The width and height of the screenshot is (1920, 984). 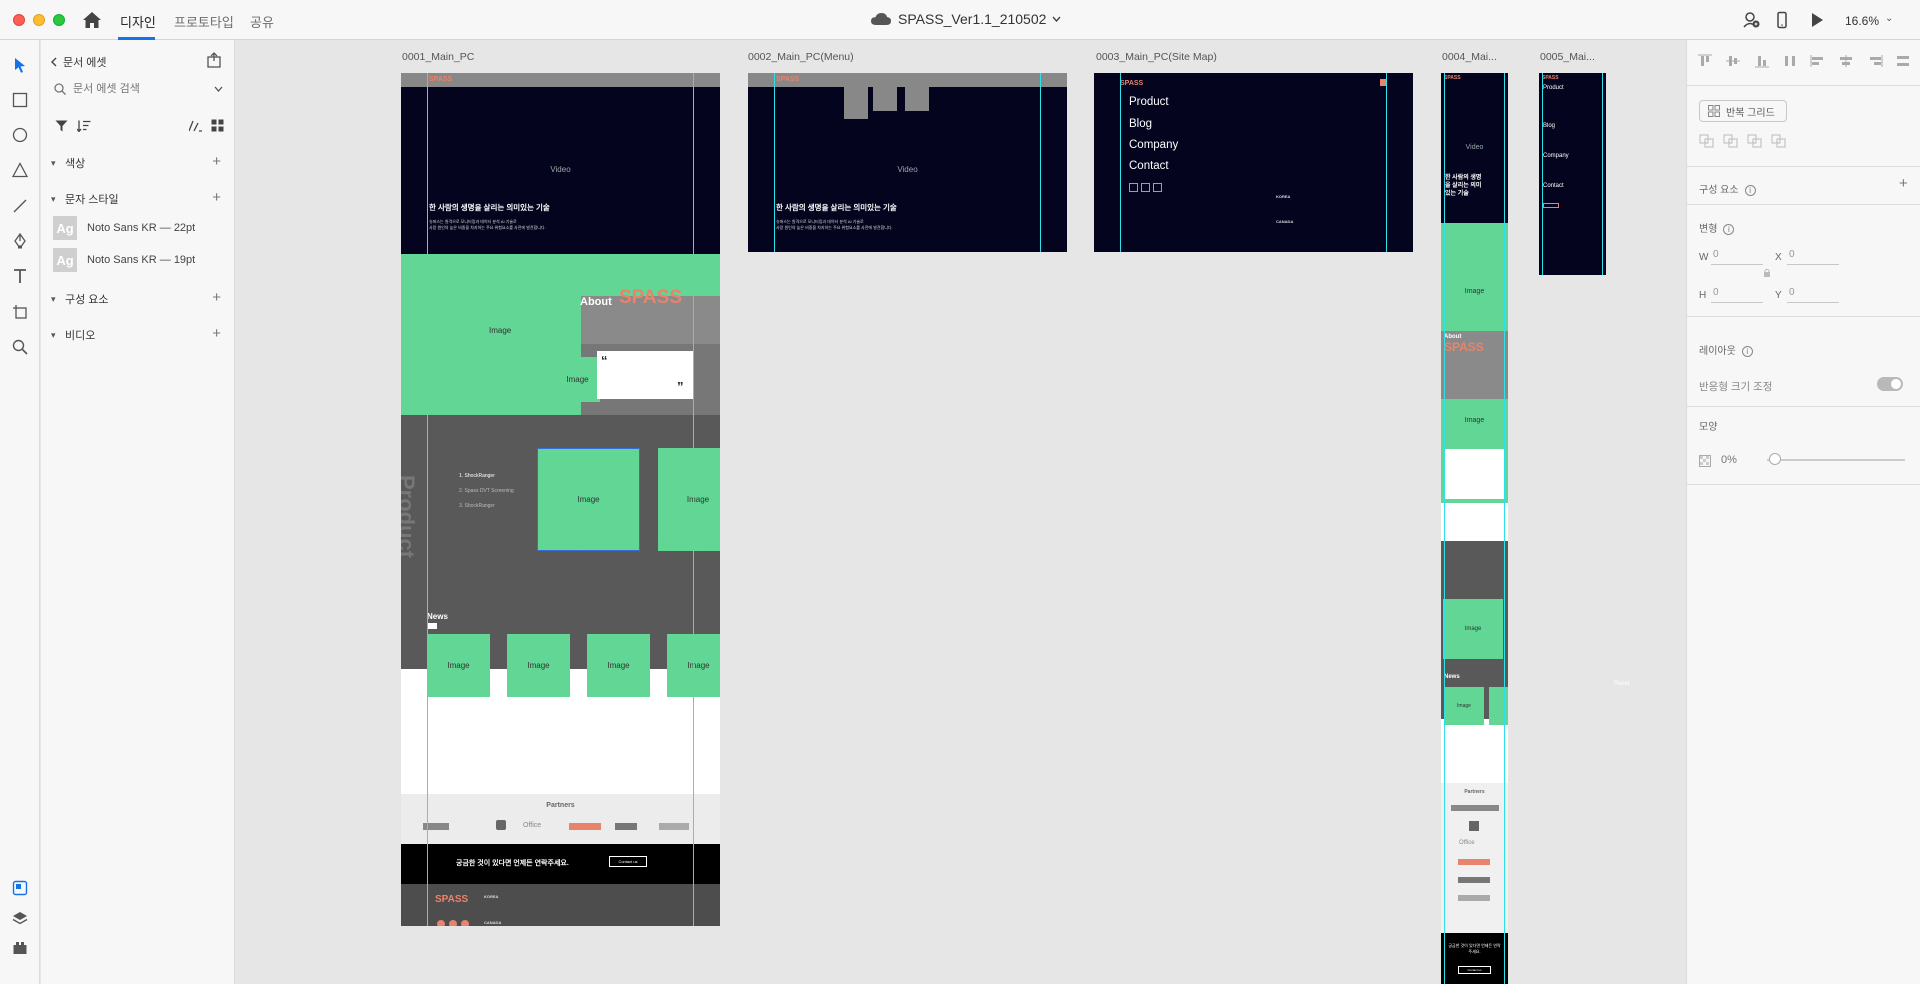 What do you see at coordinates (141, 260) in the screenshot?
I see `char-style-item: Ag Noto Sans KR — 19pt` at bounding box center [141, 260].